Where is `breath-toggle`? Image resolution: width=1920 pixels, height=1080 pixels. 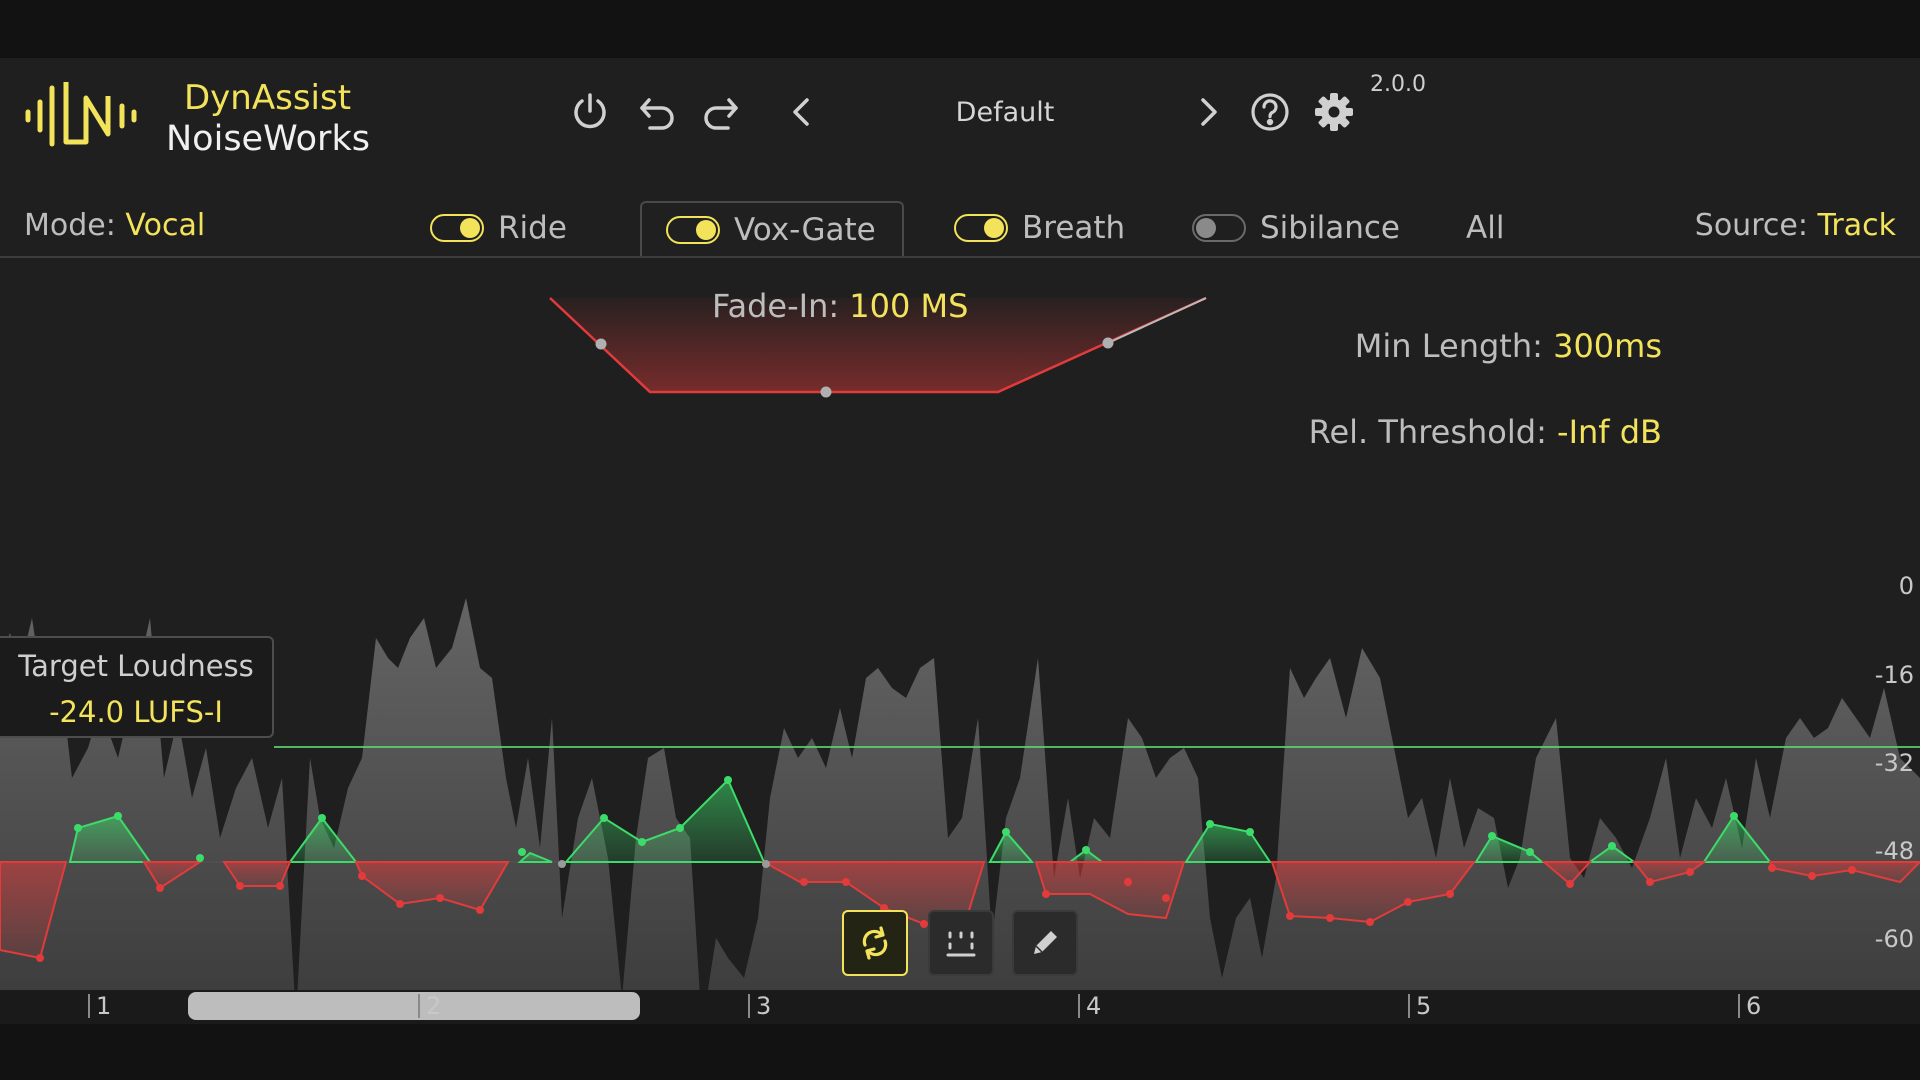 breath-toggle is located at coordinates (981, 228).